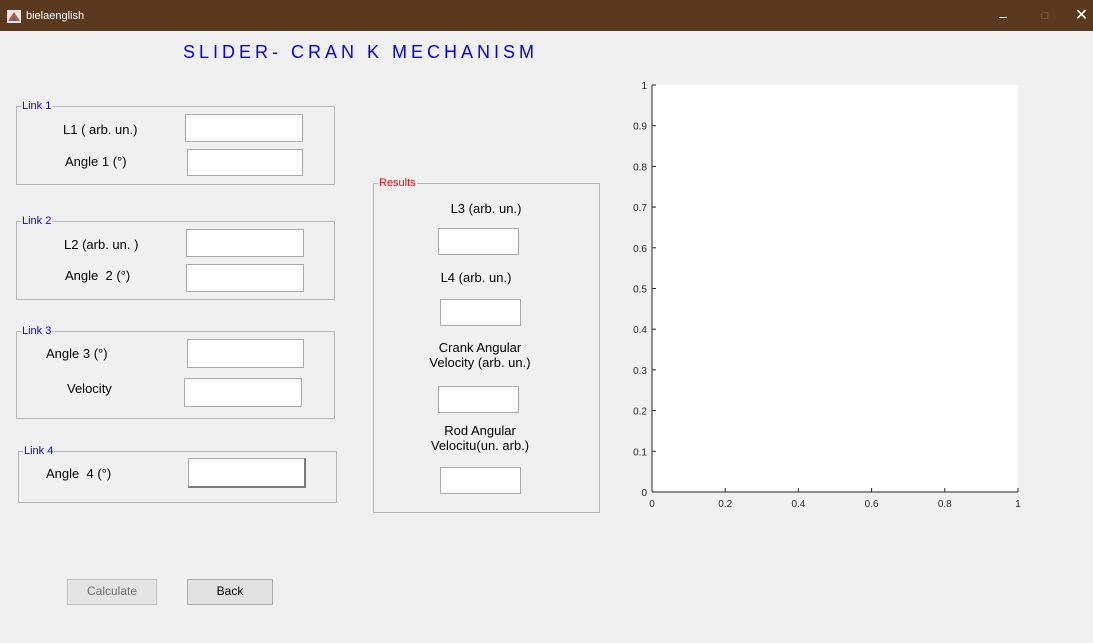 This screenshot has height=643, width=1093. What do you see at coordinates (480, 347) in the screenshot?
I see `crank-velocity-label-line1: Crank Angular` at bounding box center [480, 347].